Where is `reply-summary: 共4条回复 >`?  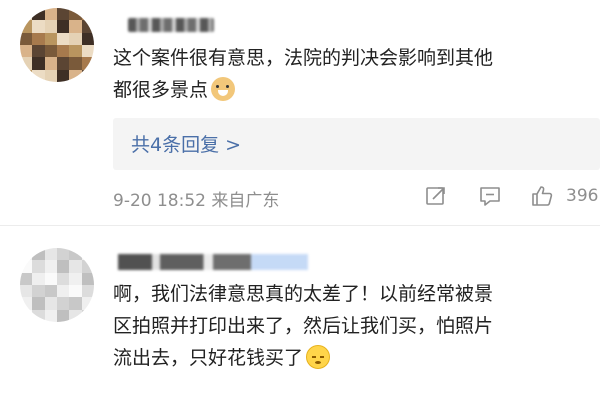
reply-summary: 共4条回复 > is located at coordinates (356, 144).